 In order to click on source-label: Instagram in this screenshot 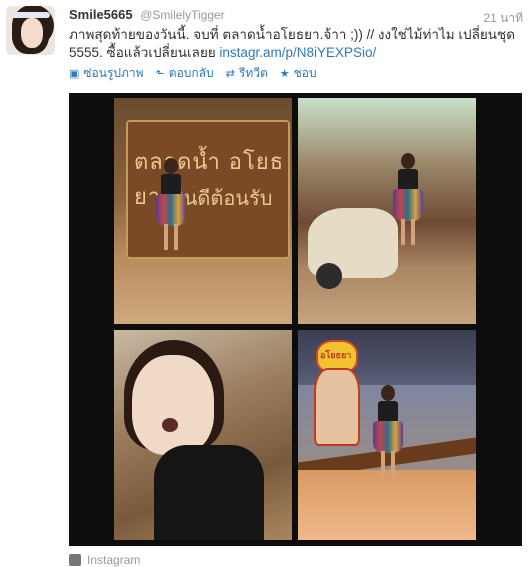, I will do `click(113, 560)`.